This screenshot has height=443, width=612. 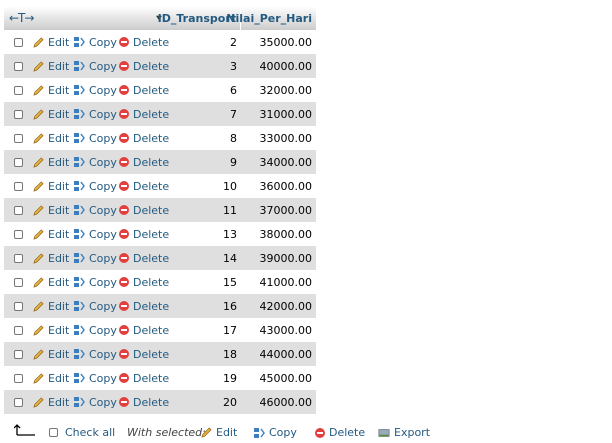 I want to click on with-selected-label: With selected:, so click(x=166, y=432).